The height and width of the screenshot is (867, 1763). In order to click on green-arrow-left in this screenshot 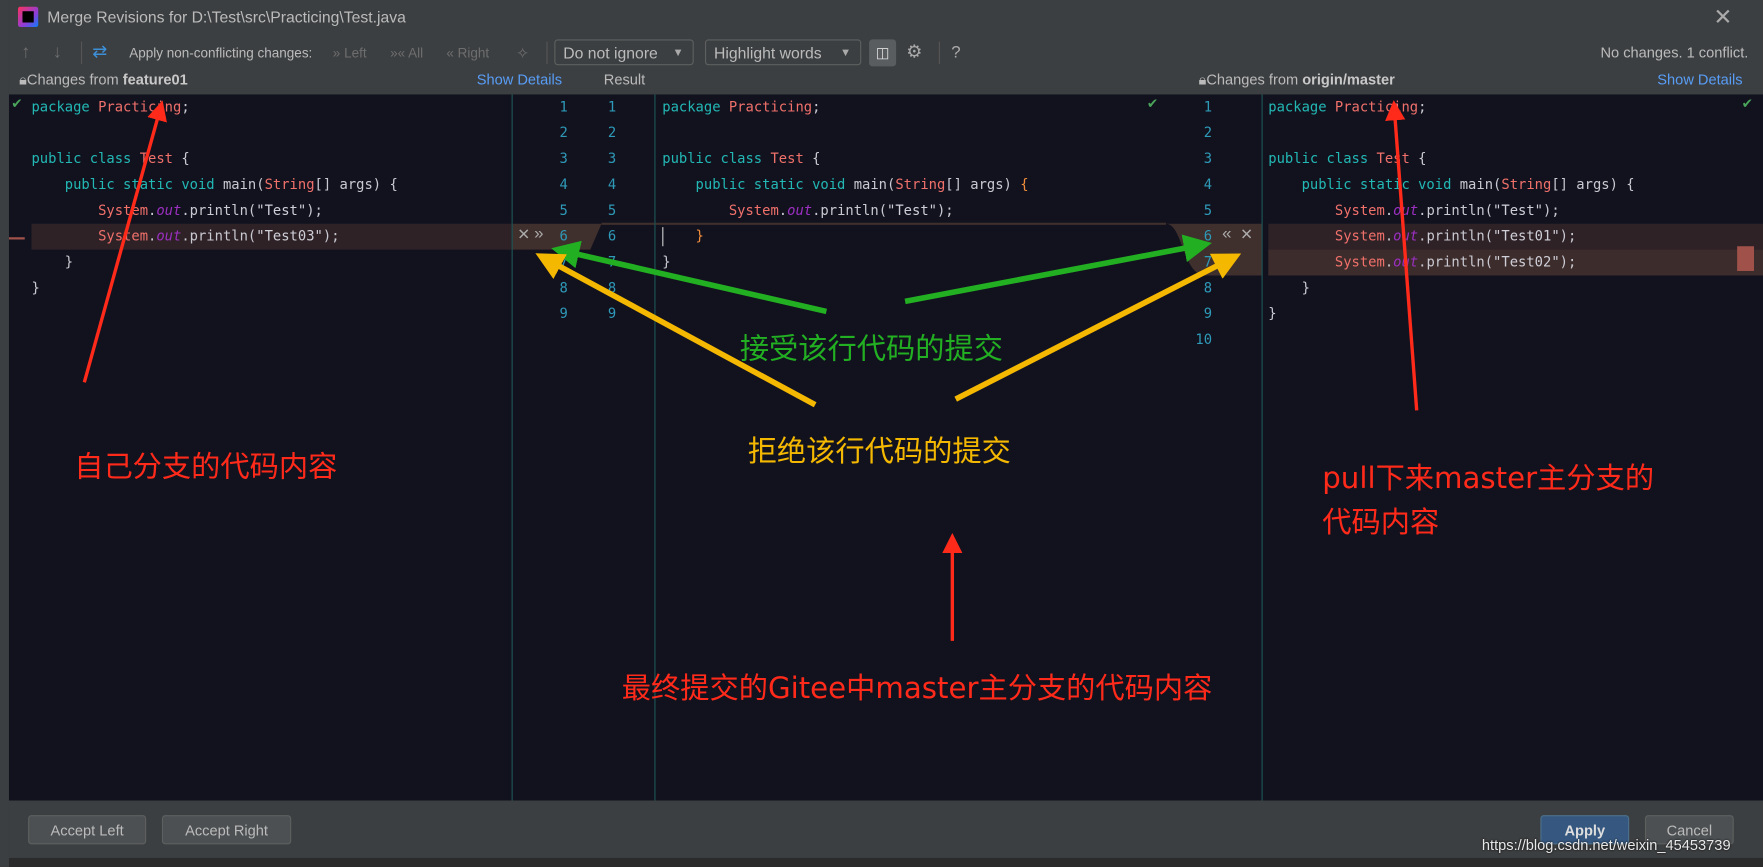, I will do `click(689, 277)`.